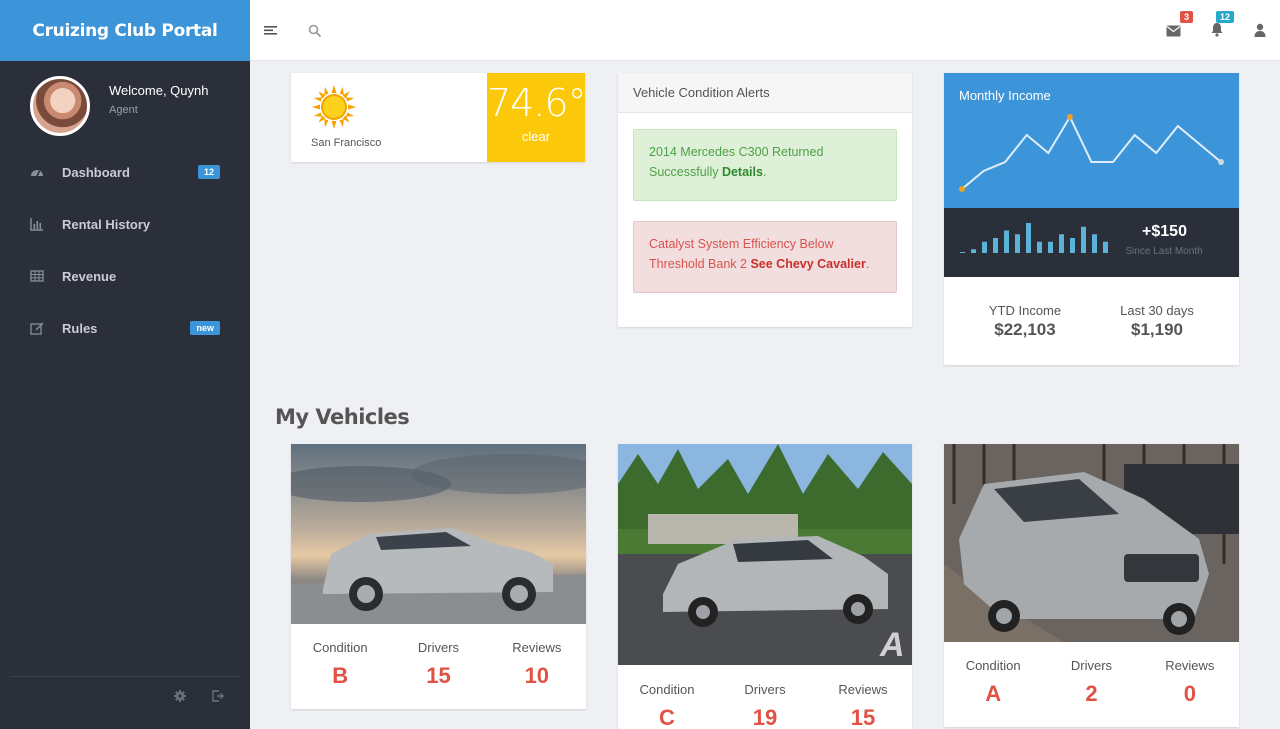 The image size is (1280, 729). Describe the element at coordinates (1025, 329) in the screenshot. I see `ytd-income-value: $22,103` at that location.